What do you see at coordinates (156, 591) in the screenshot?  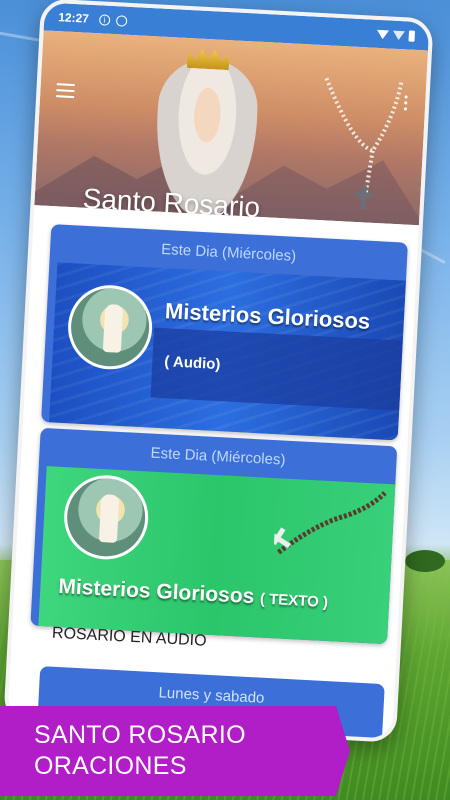 I see `mystery-title: Misterios Gloriosos` at bounding box center [156, 591].